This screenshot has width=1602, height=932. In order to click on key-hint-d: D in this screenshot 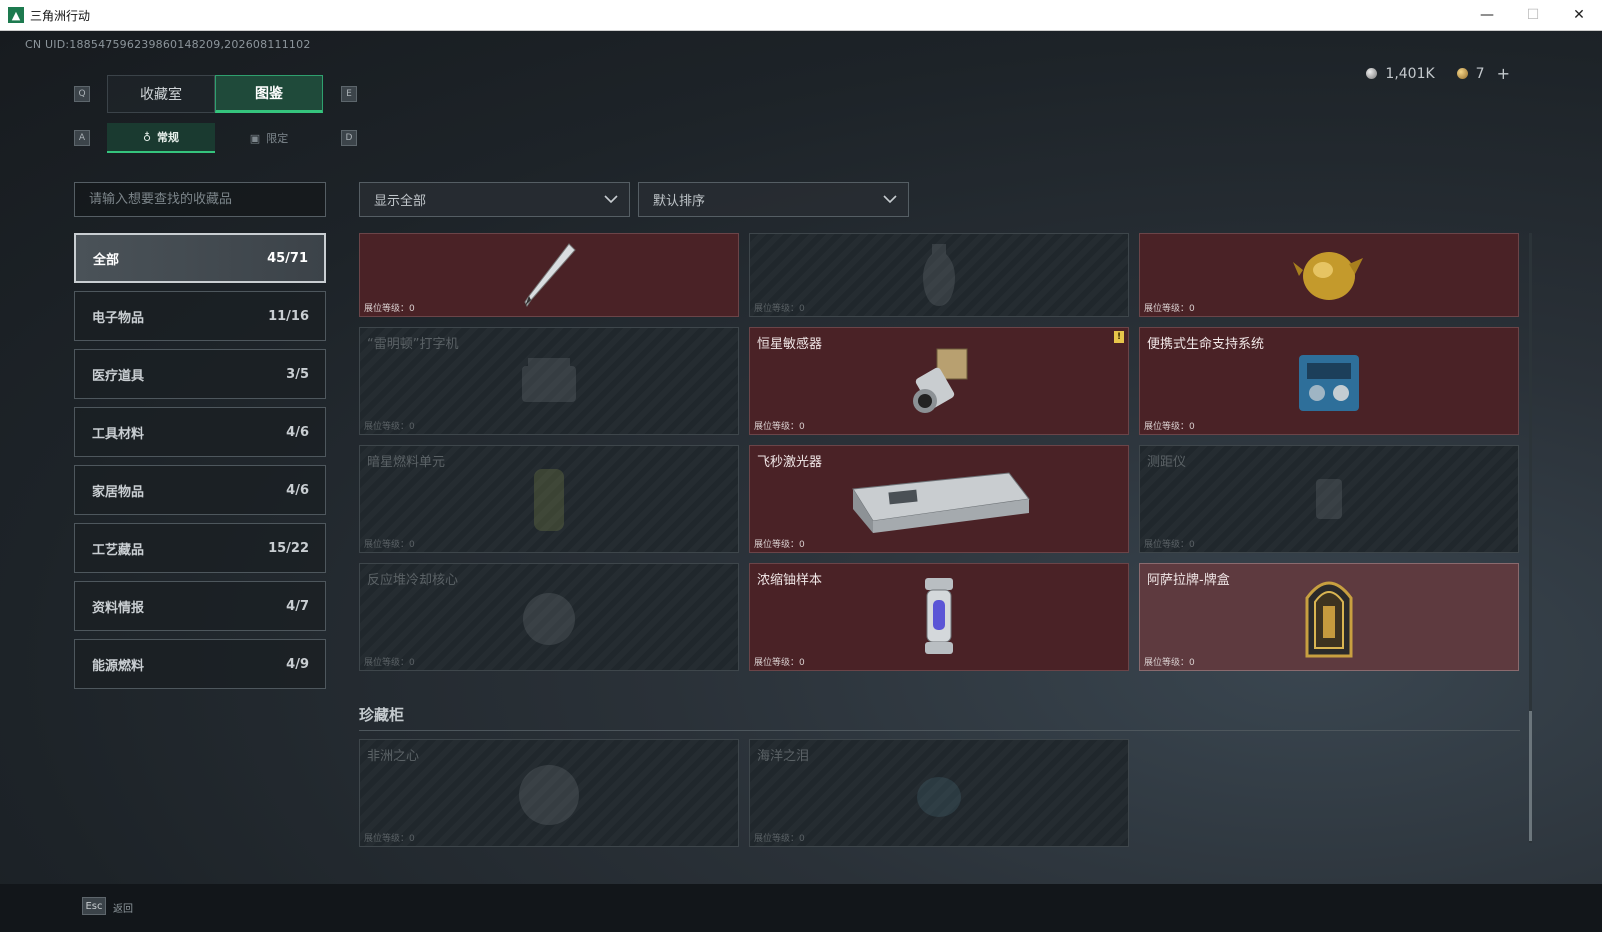, I will do `click(349, 138)`.